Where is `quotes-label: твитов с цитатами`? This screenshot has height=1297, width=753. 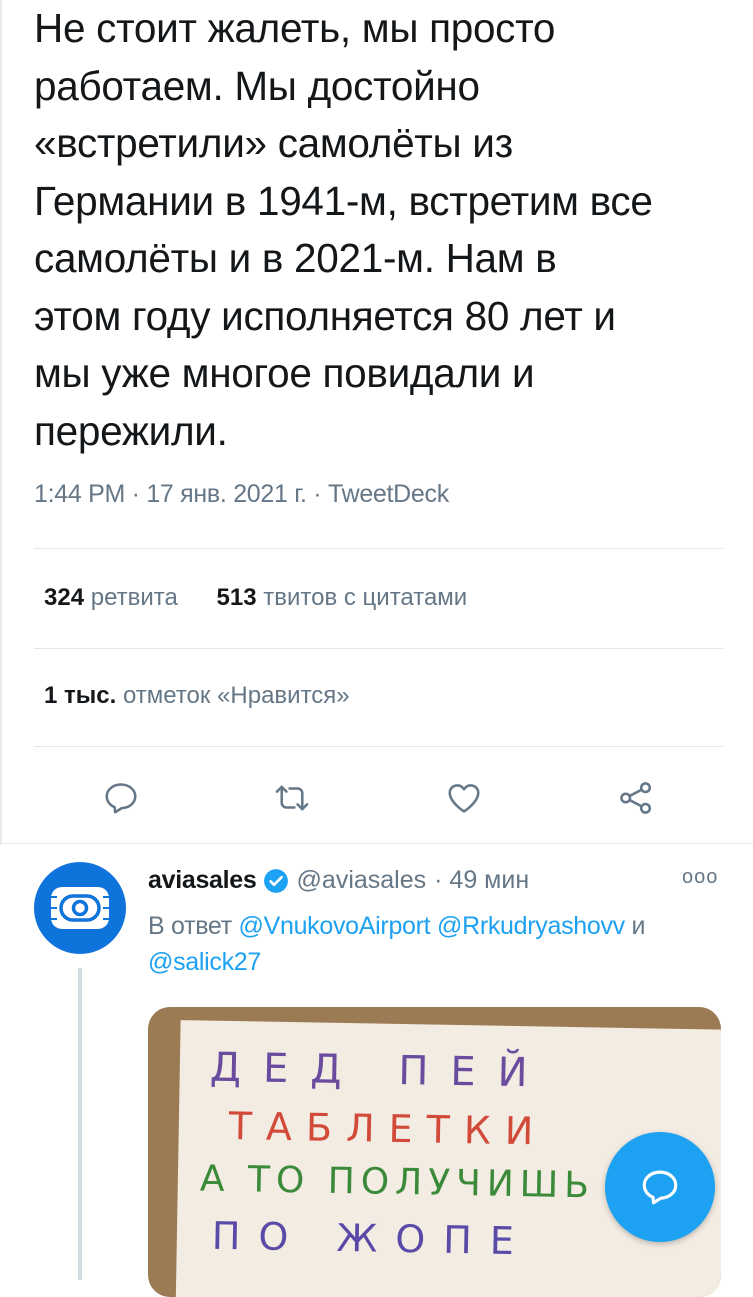
quotes-label: твитов с цитатами is located at coordinates (365, 597).